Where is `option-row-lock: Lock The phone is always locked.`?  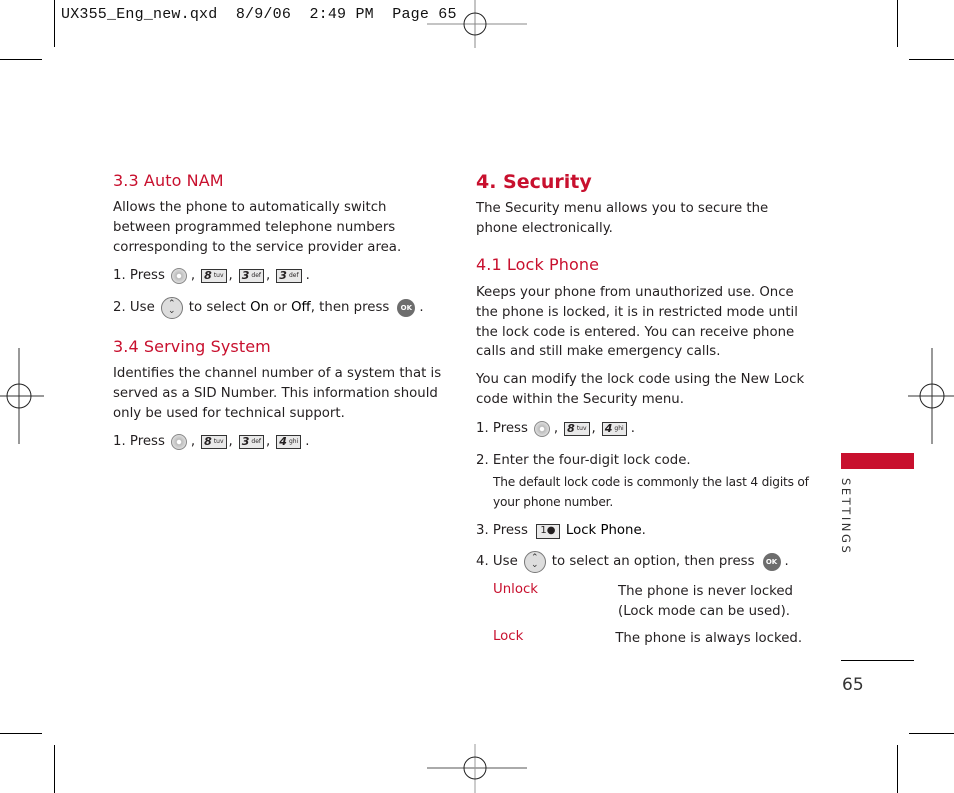
option-row-lock: Lock The phone is always locked. is located at coordinates (652, 639).